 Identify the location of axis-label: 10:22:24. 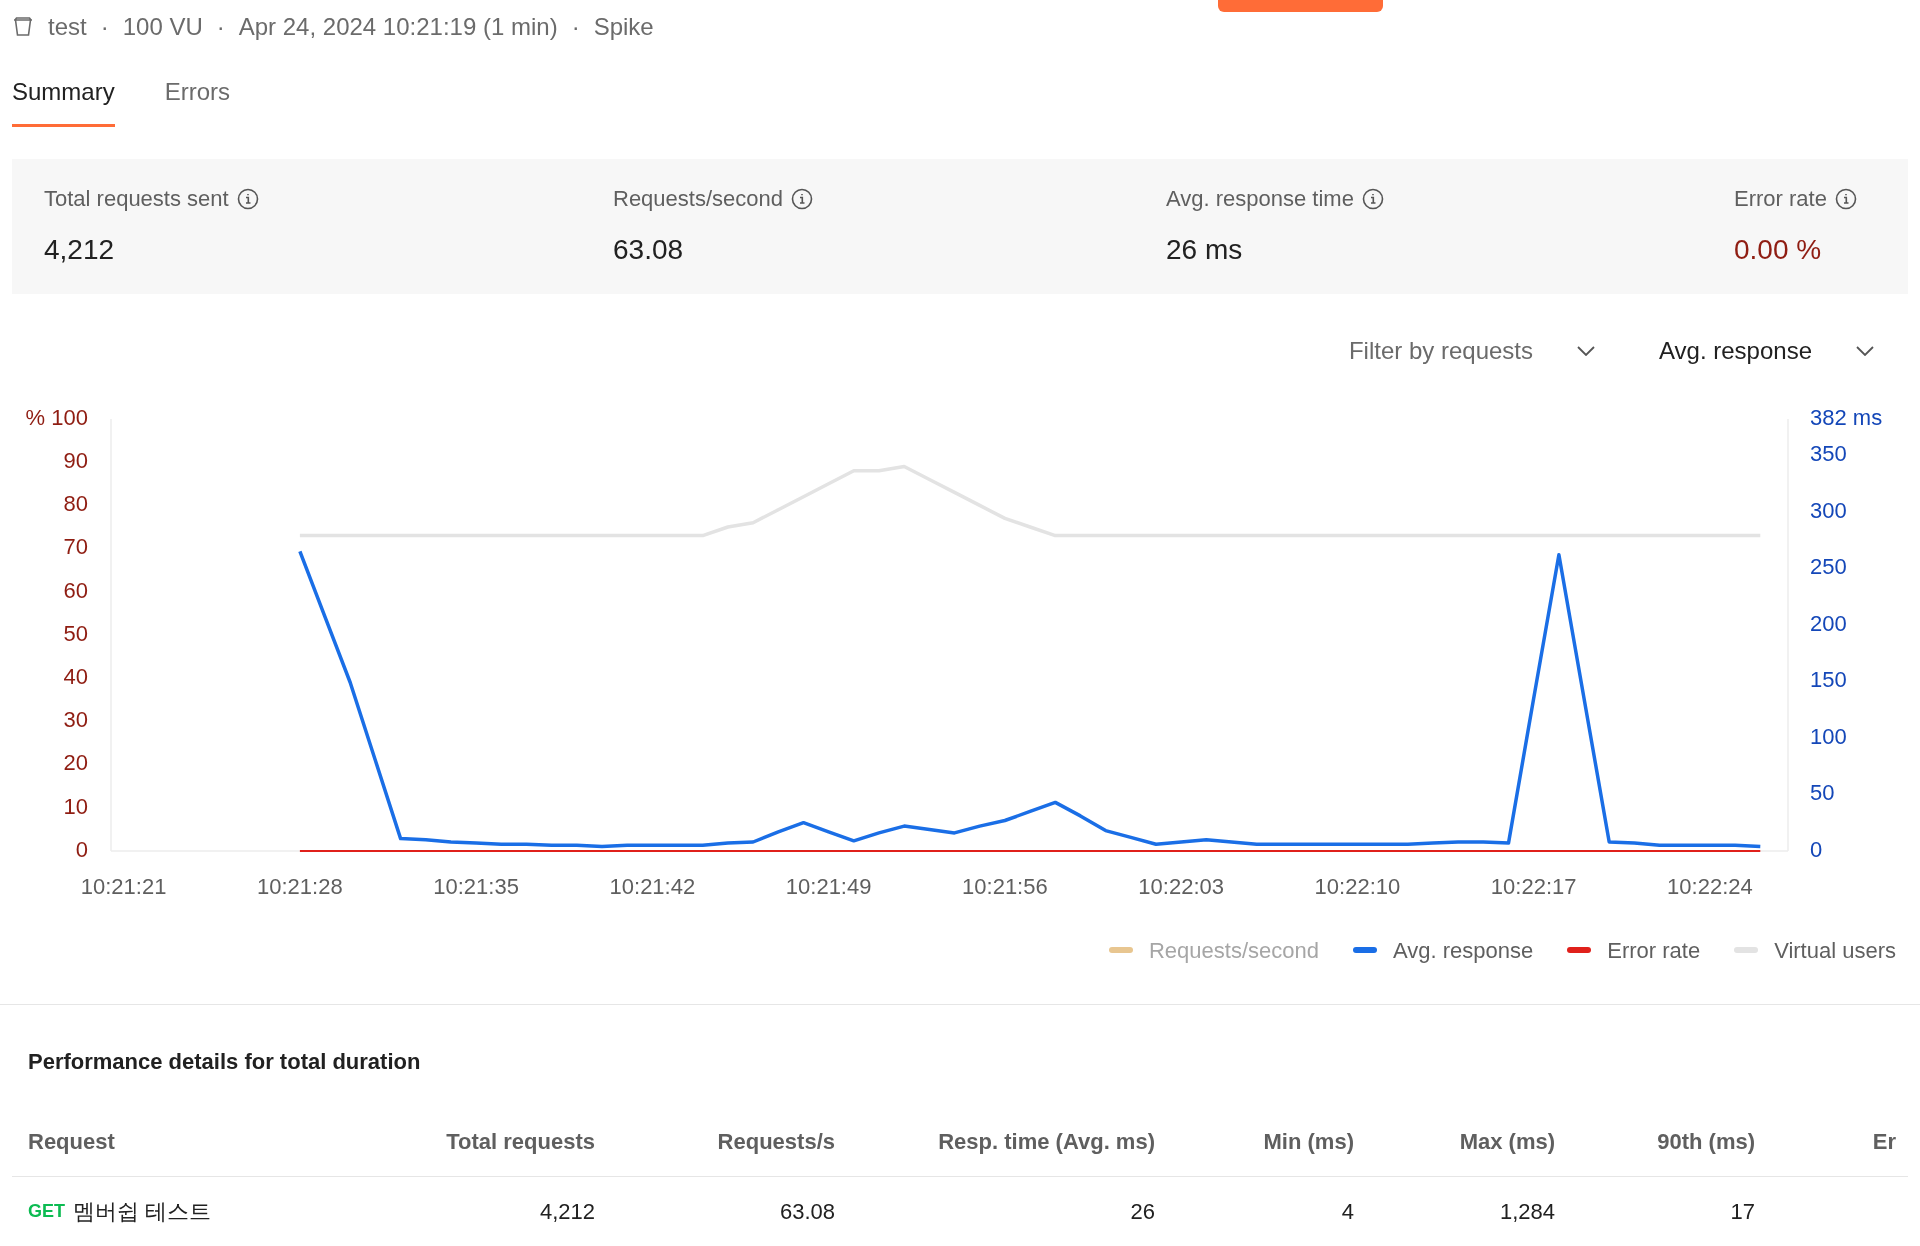
(1710, 886).